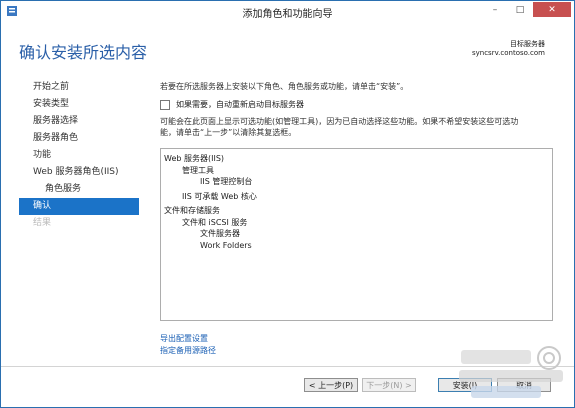 This screenshot has height=408, width=575. Describe the element at coordinates (188, 350) in the screenshot. I see `alternate-source-link: 指定备用源路径` at that location.